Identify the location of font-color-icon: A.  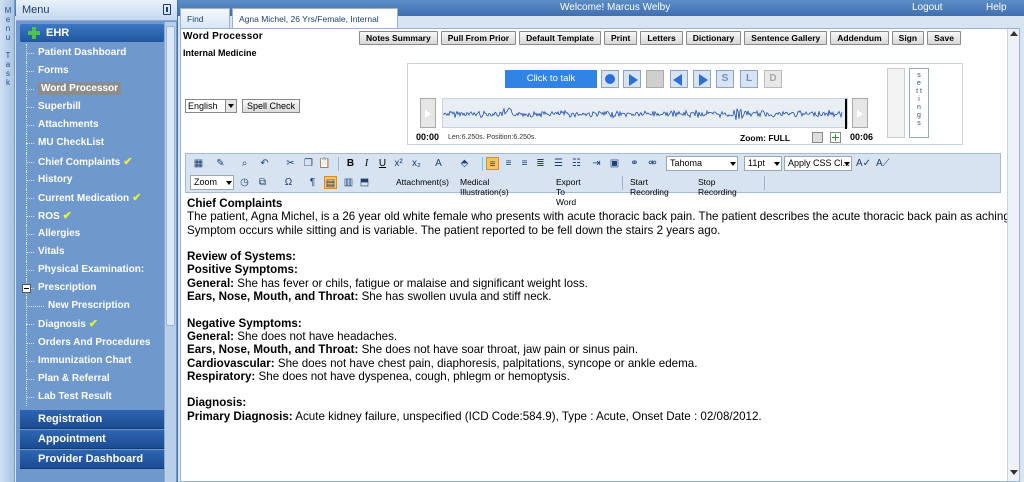
(438, 163).